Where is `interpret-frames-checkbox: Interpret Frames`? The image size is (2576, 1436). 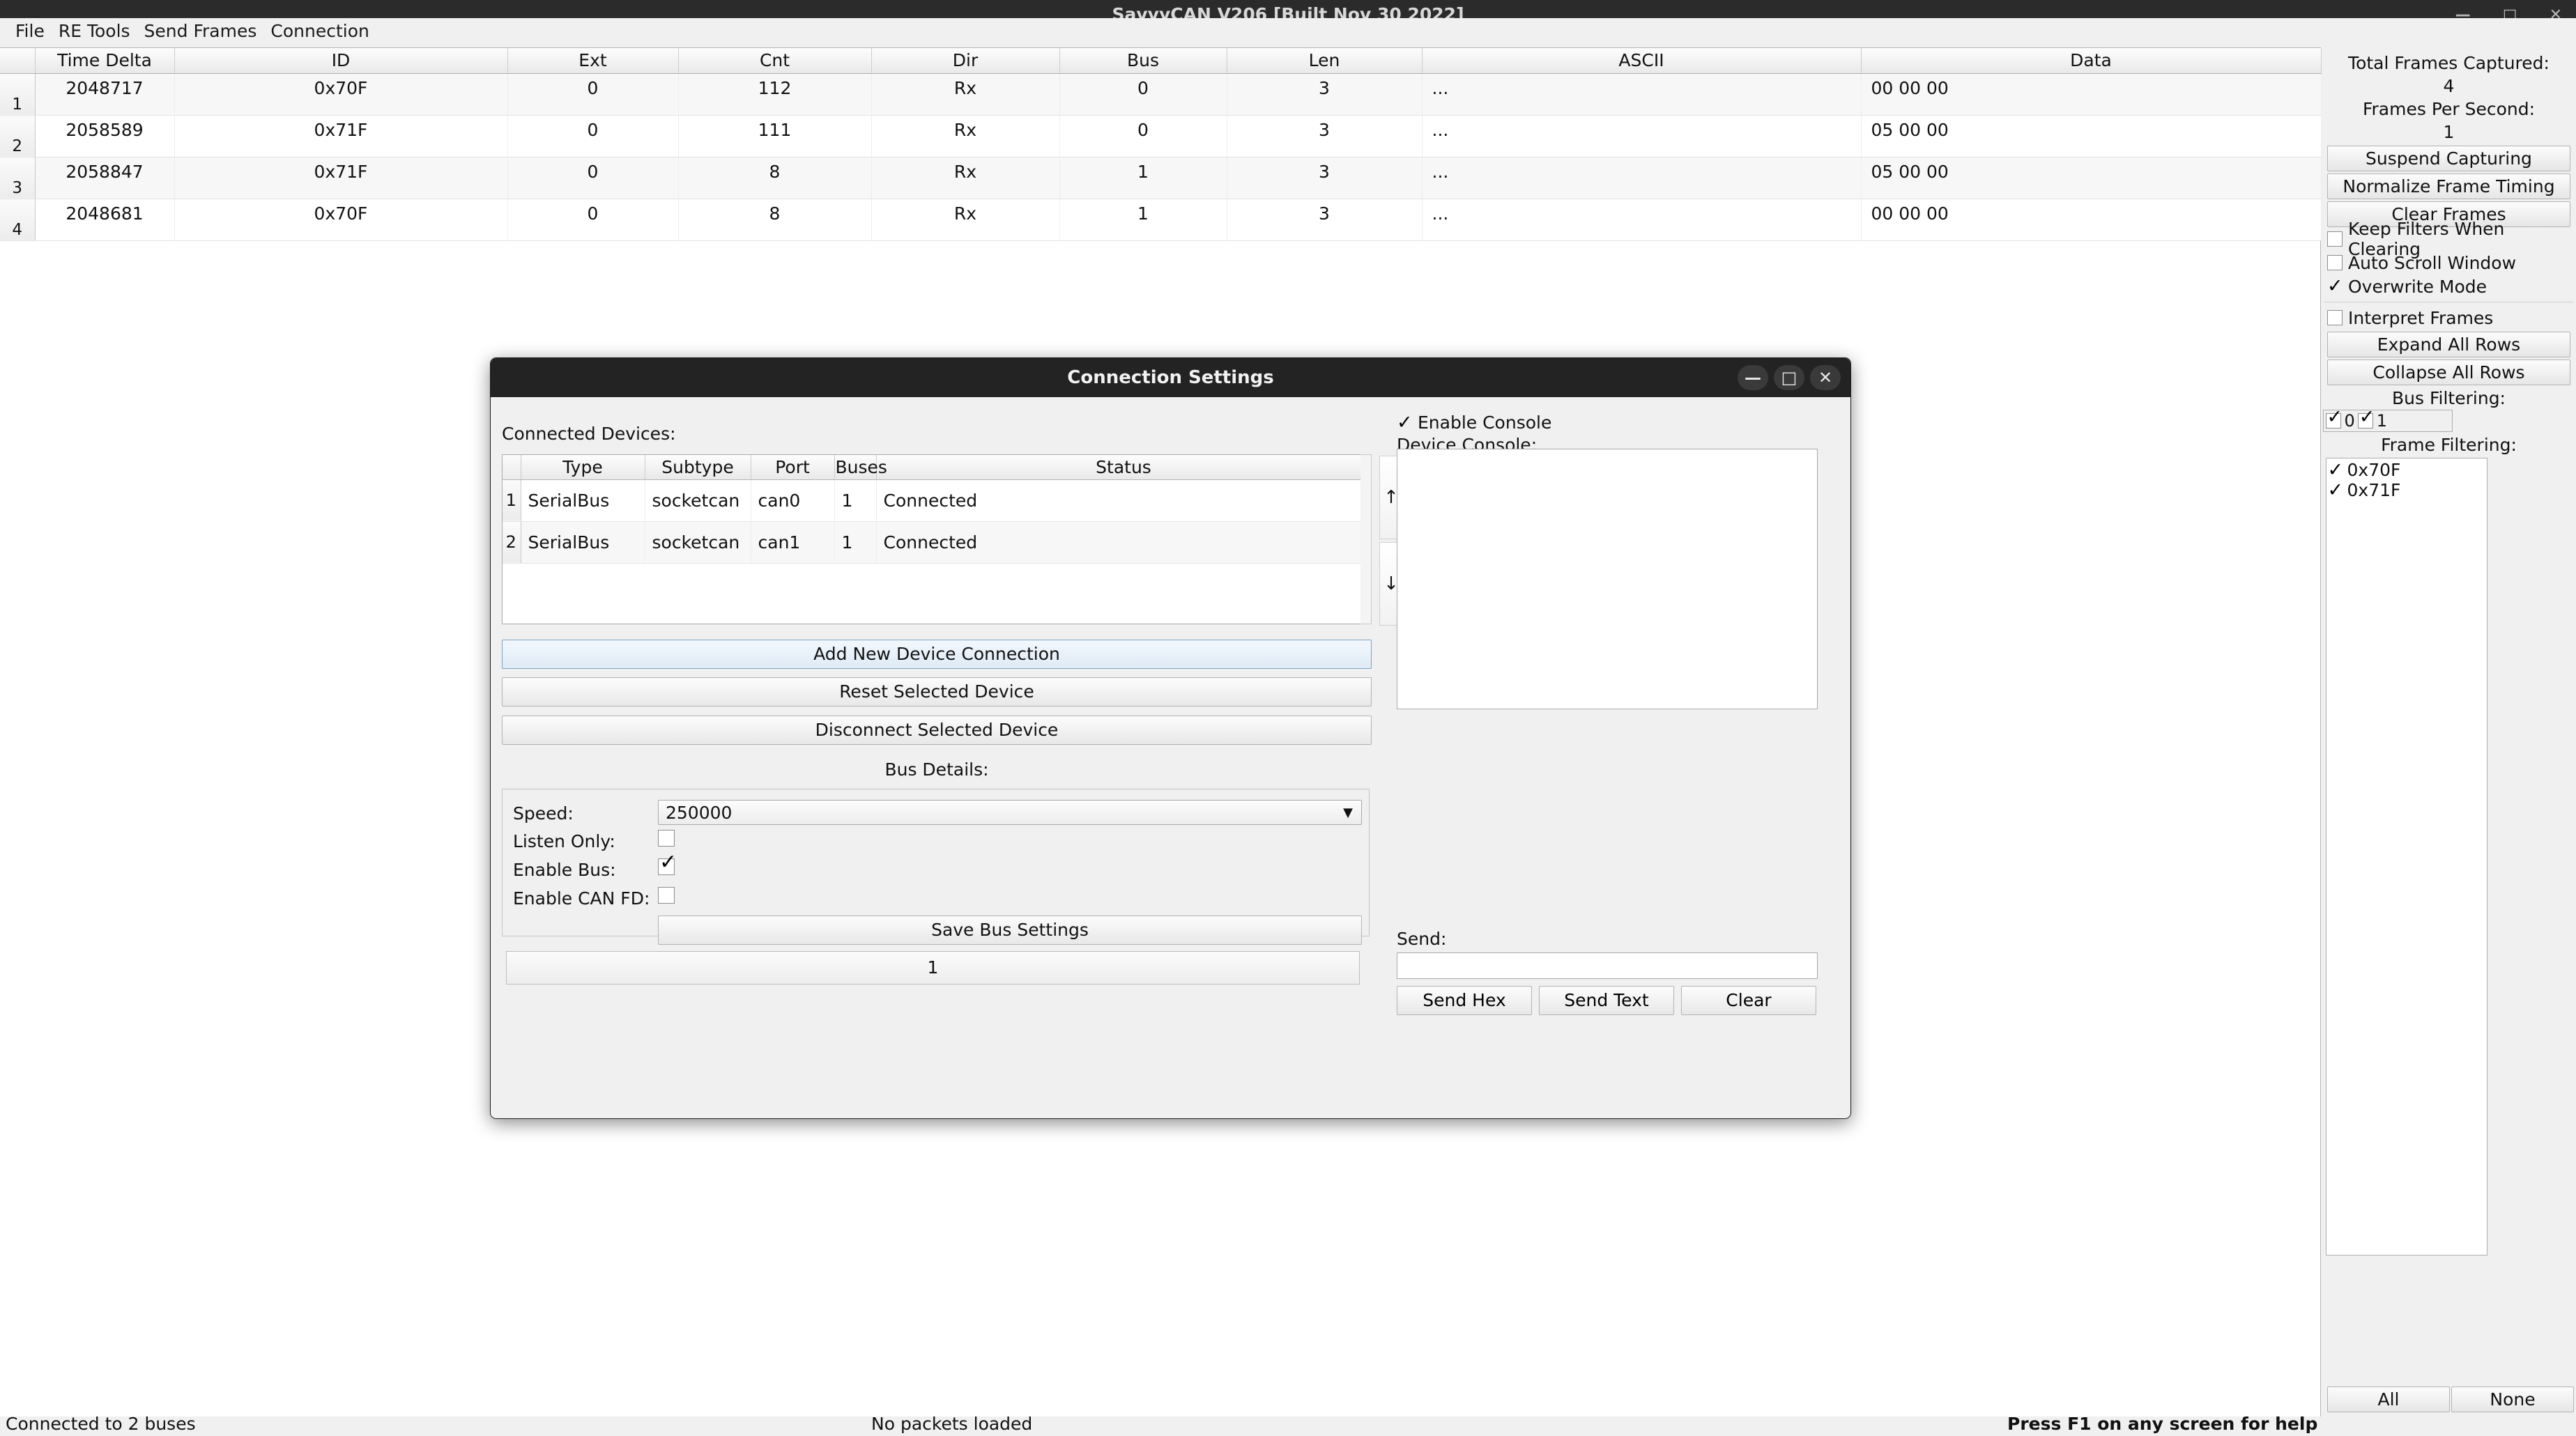
interpret-frames-checkbox: Interpret Frames is located at coordinates (2449, 318).